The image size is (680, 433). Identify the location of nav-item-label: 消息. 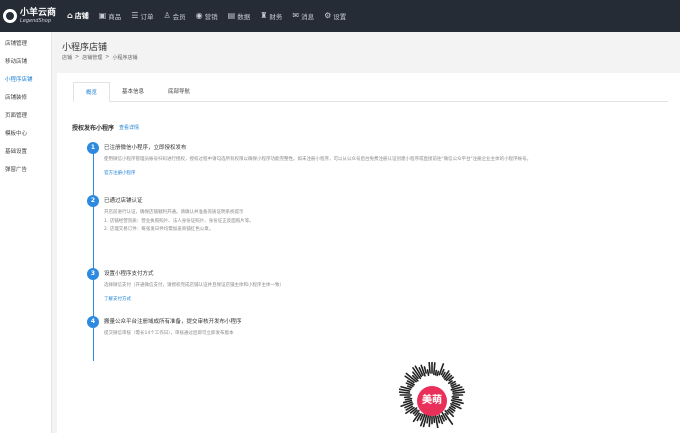
(308, 17).